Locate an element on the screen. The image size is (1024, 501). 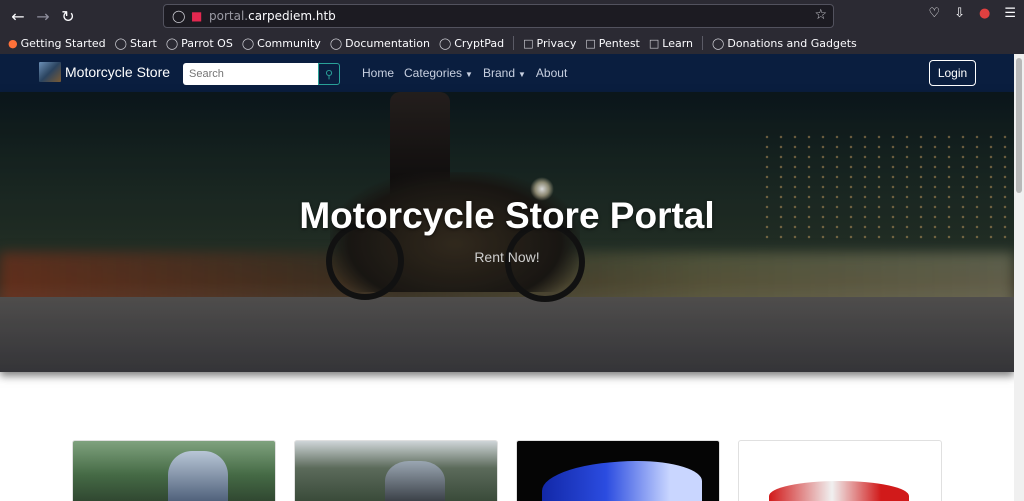
hero-subtitle: Rent Now! is located at coordinates (507, 257).